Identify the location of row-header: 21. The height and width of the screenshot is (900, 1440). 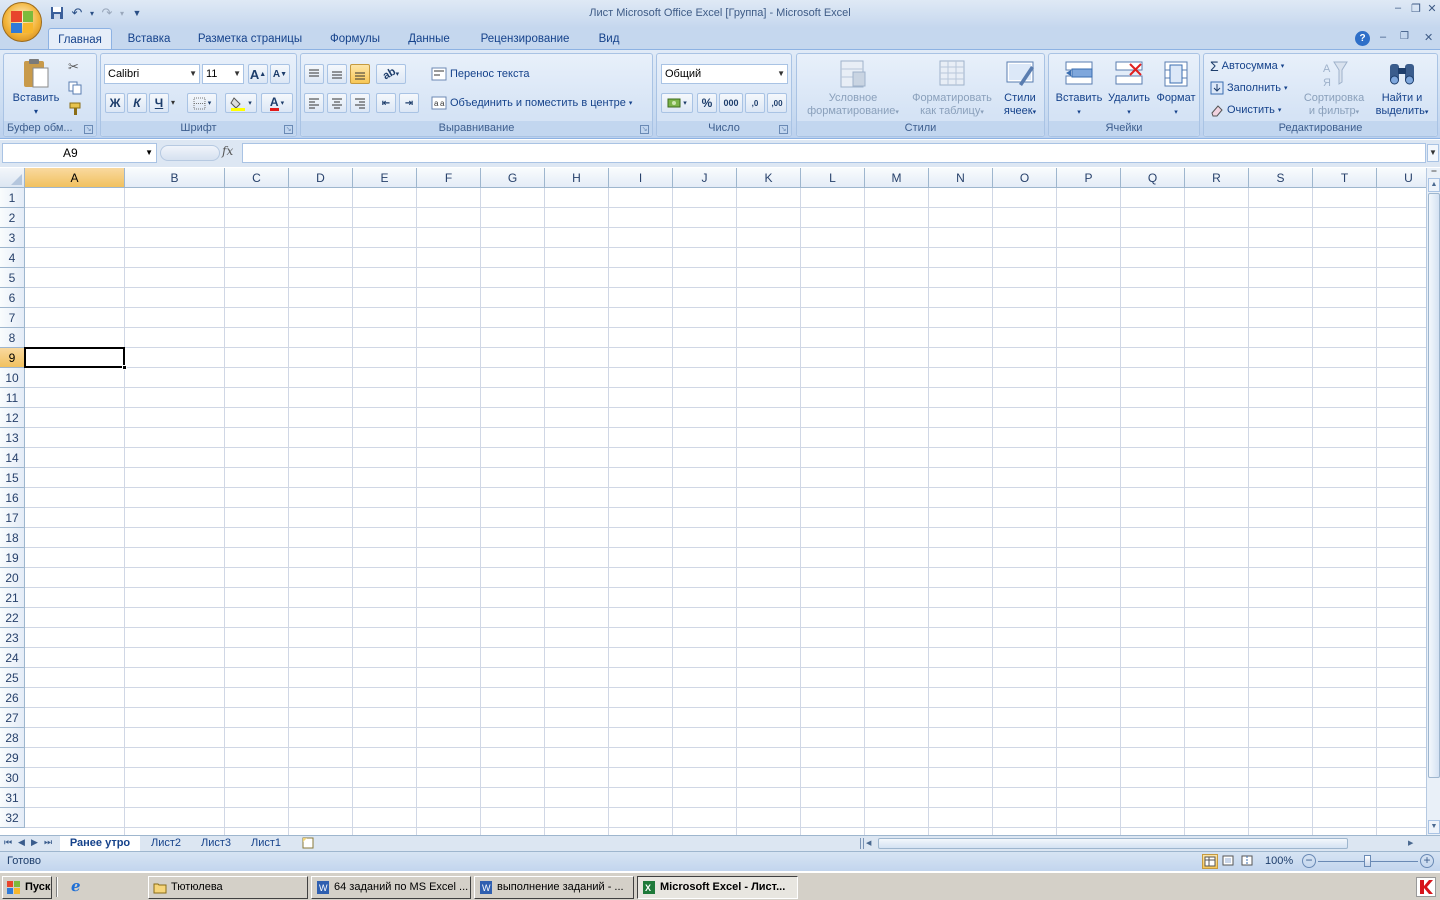
(12, 598).